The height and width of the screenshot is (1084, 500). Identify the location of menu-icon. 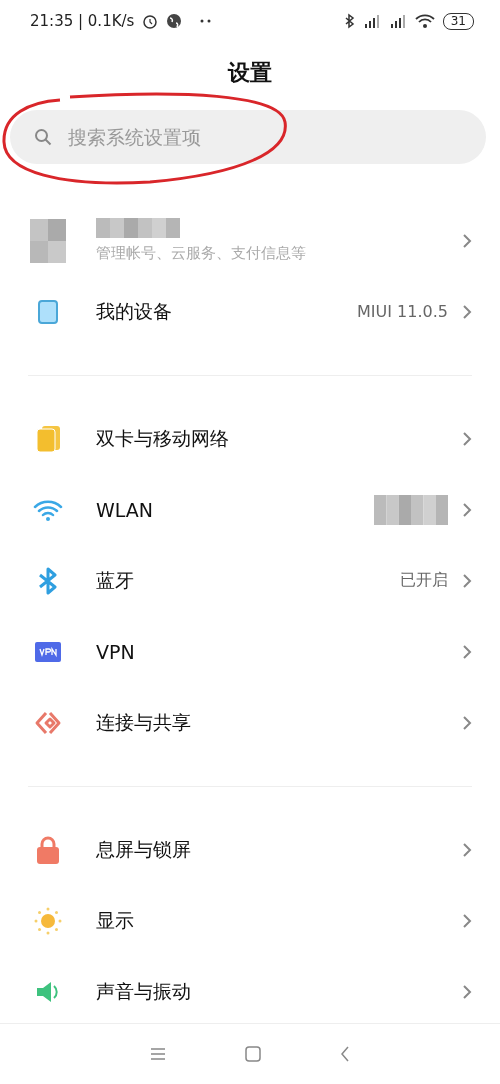
(157, 1054).